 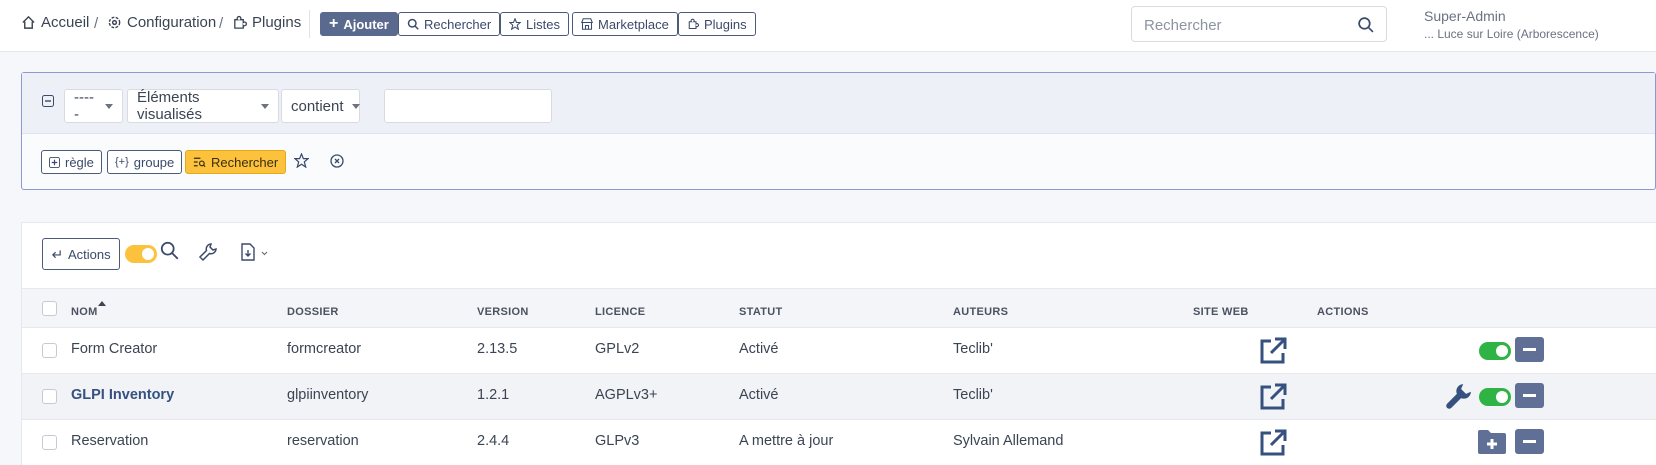 What do you see at coordinates (337, 161) in the screenshot?
I see `reset-icon` at bounding box center [337, 161].